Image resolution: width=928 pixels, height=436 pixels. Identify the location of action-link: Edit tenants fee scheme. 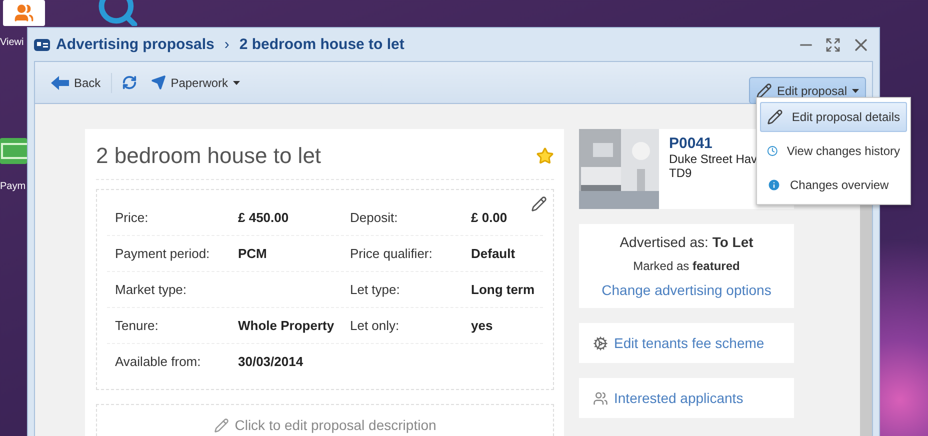
(689, 343).